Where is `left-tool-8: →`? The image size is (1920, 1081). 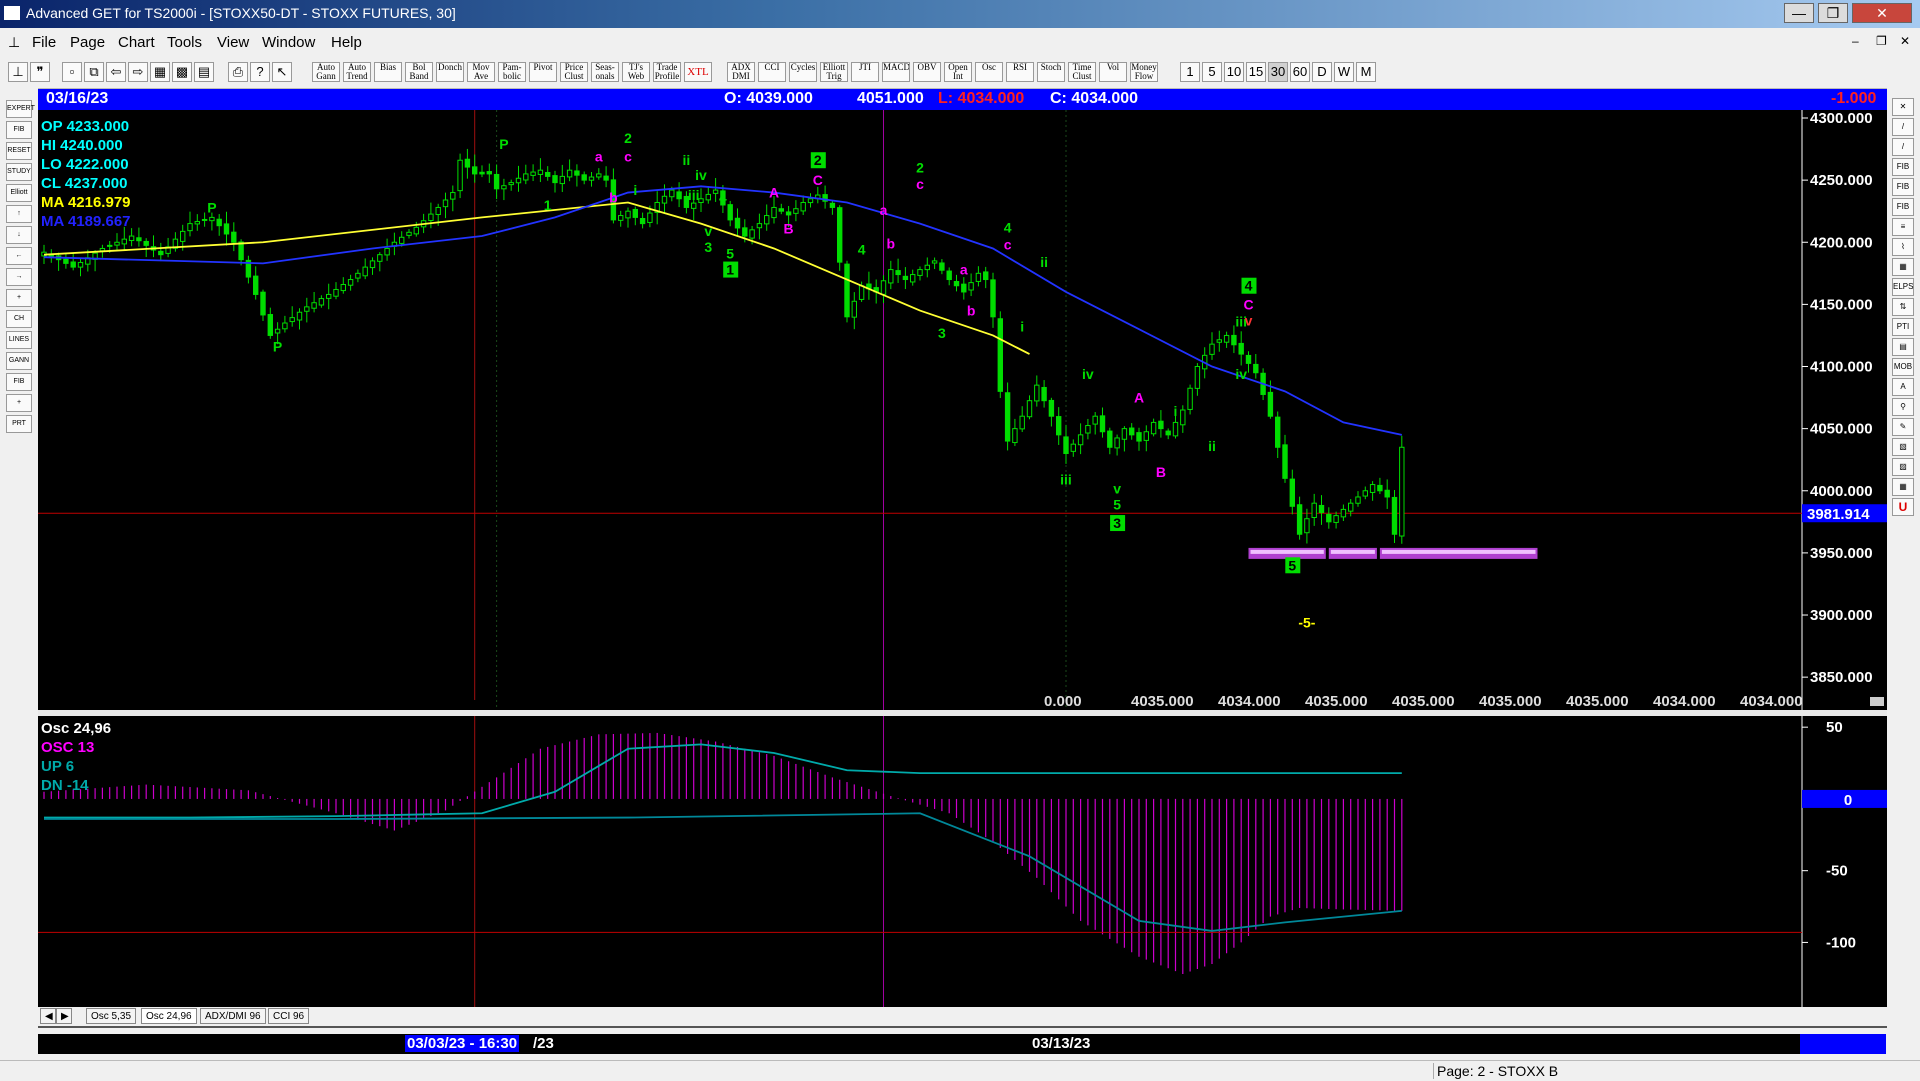
left-tool-8: → is located at coordinates (19, 277).